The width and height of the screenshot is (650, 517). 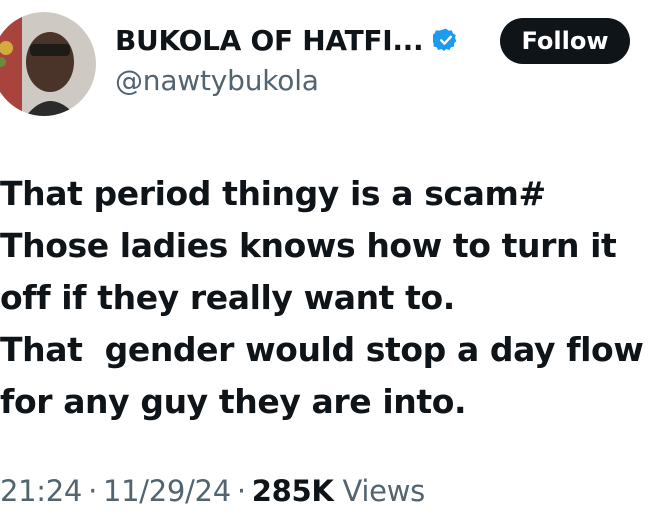 I want to click on author-handle: @nawtybukola, so click(x=217, y=80).